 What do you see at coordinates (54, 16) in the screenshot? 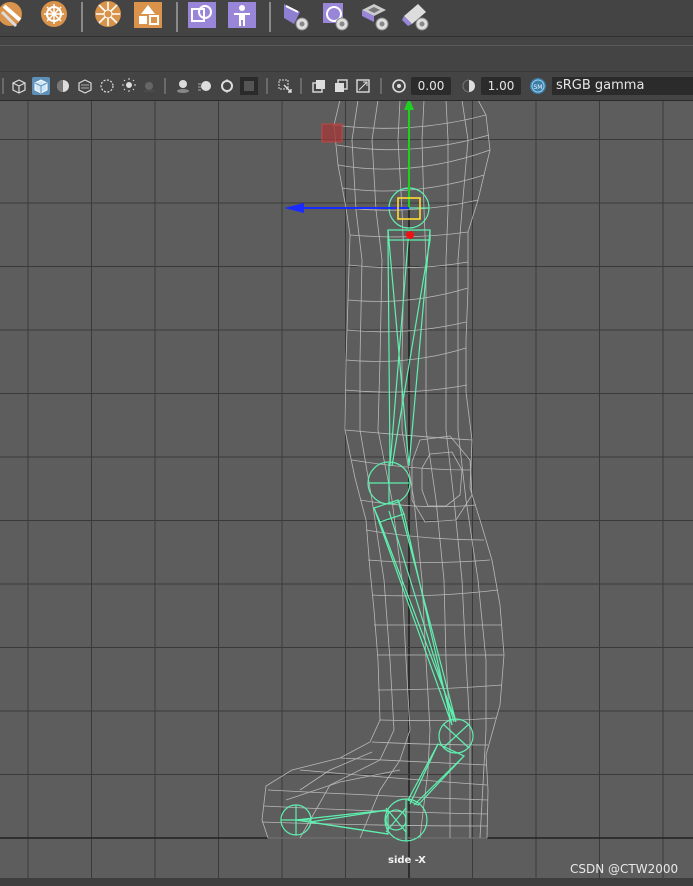
I see `interactive-bind-icon` at bounding box center [54, 16].